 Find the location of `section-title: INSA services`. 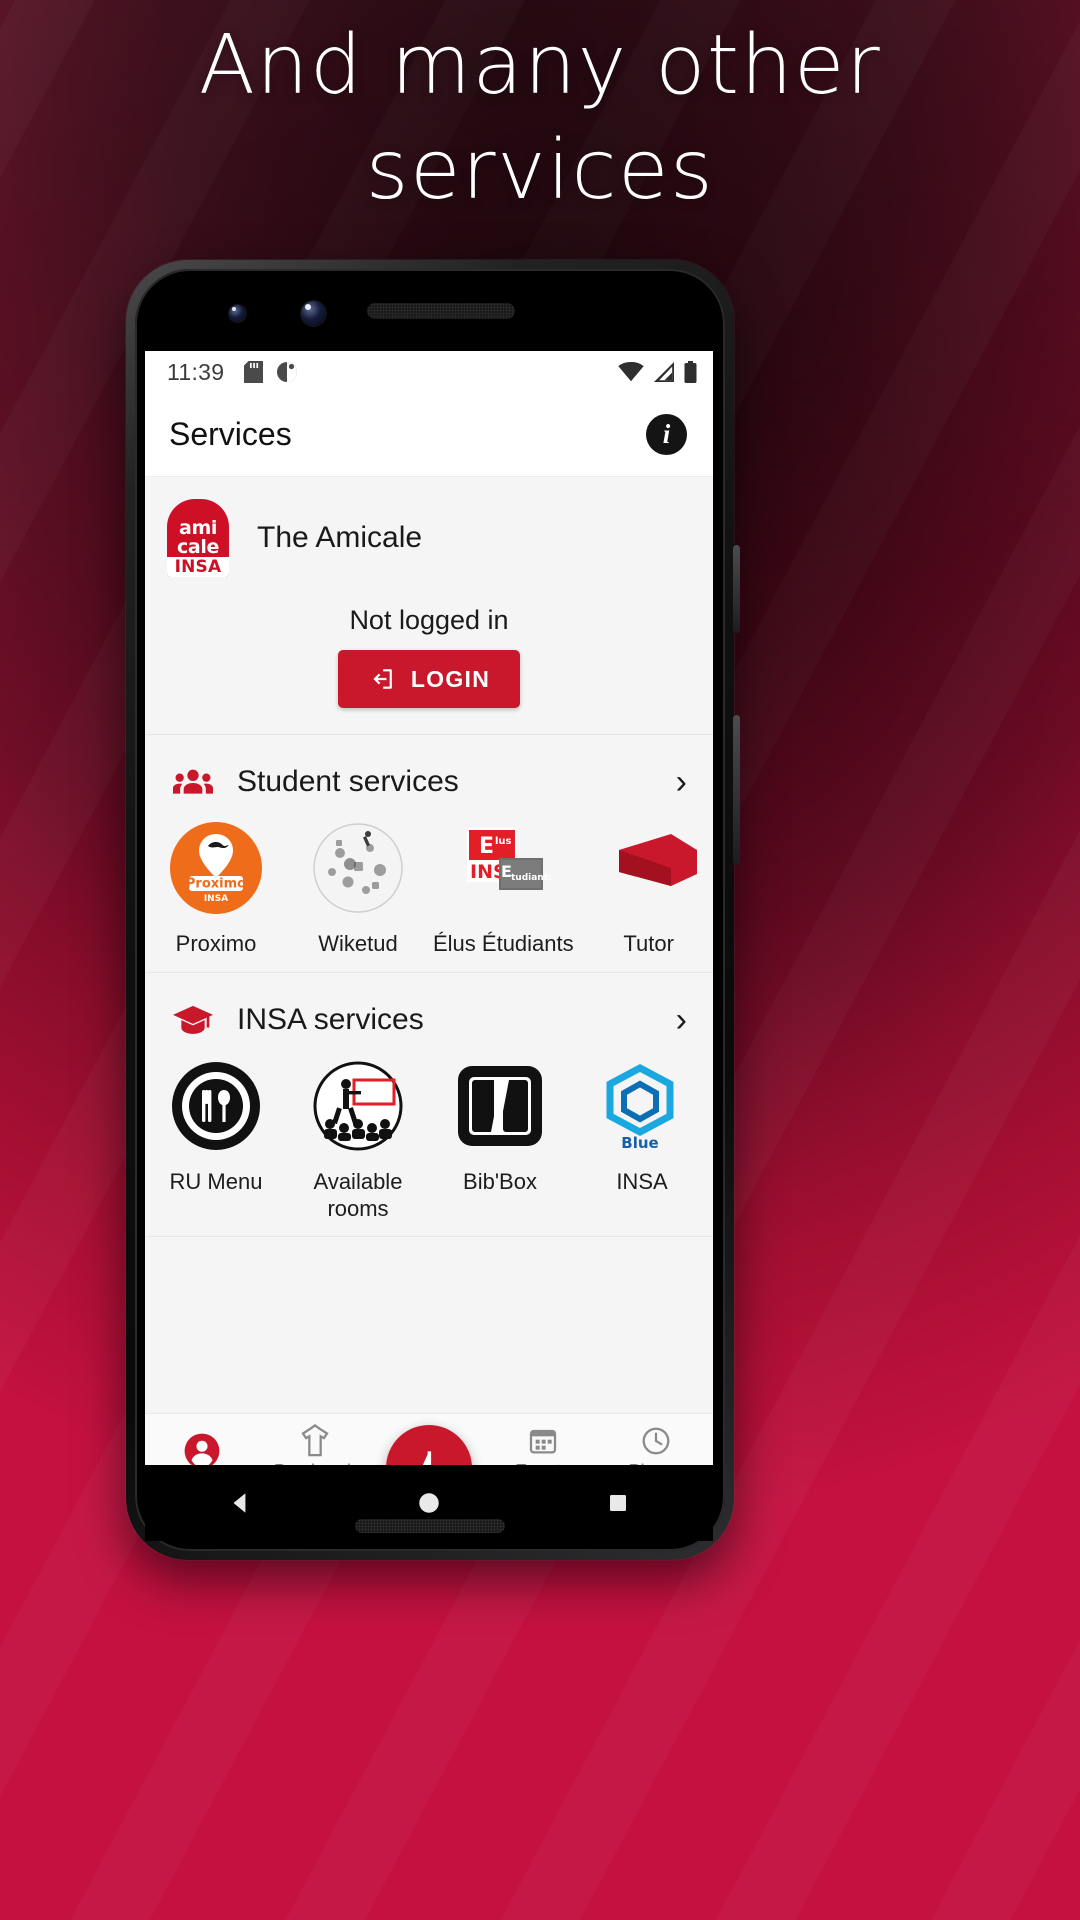

section-title: INSA services is located at coordinates (330, 1019).